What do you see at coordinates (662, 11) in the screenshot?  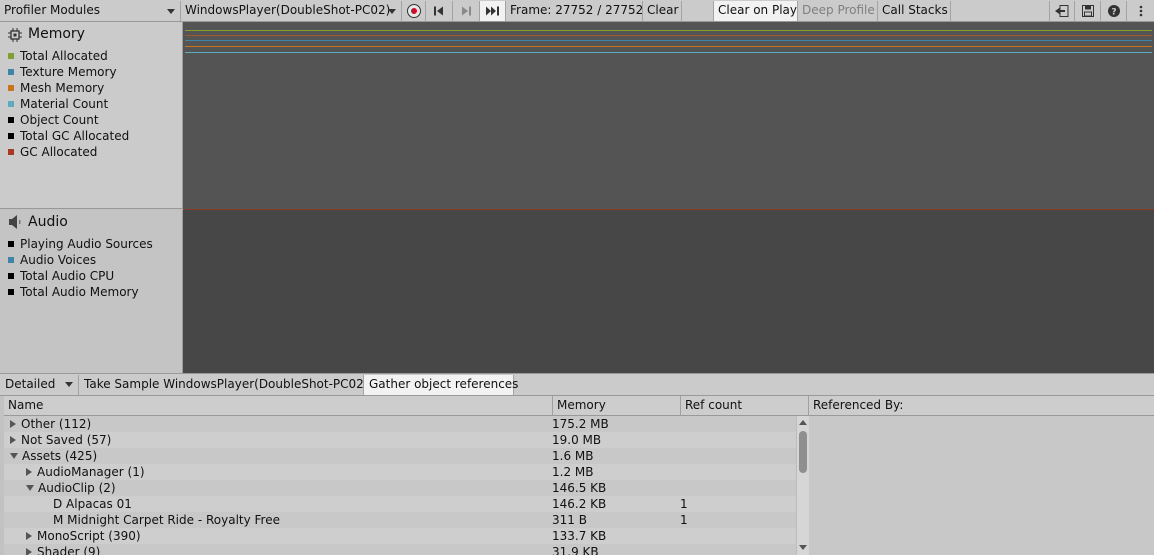 I see `clear-button: Clear` at bounding box center [662, 11].